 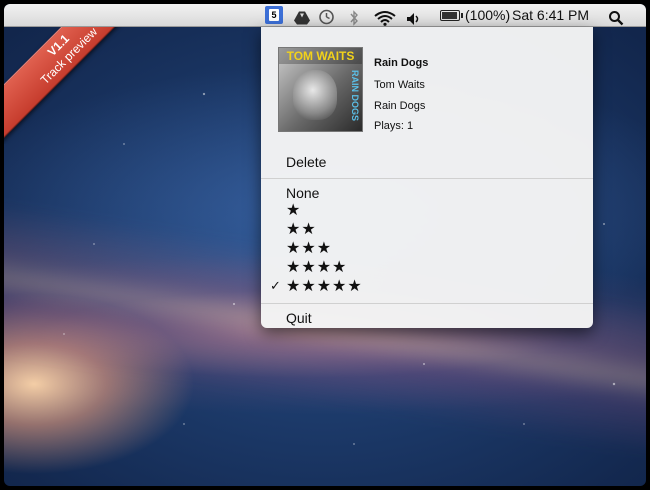 What do you see at coordinates (315, 95) in the screenshot?
I see `album-art-photo` at bounding box center [315, 95].